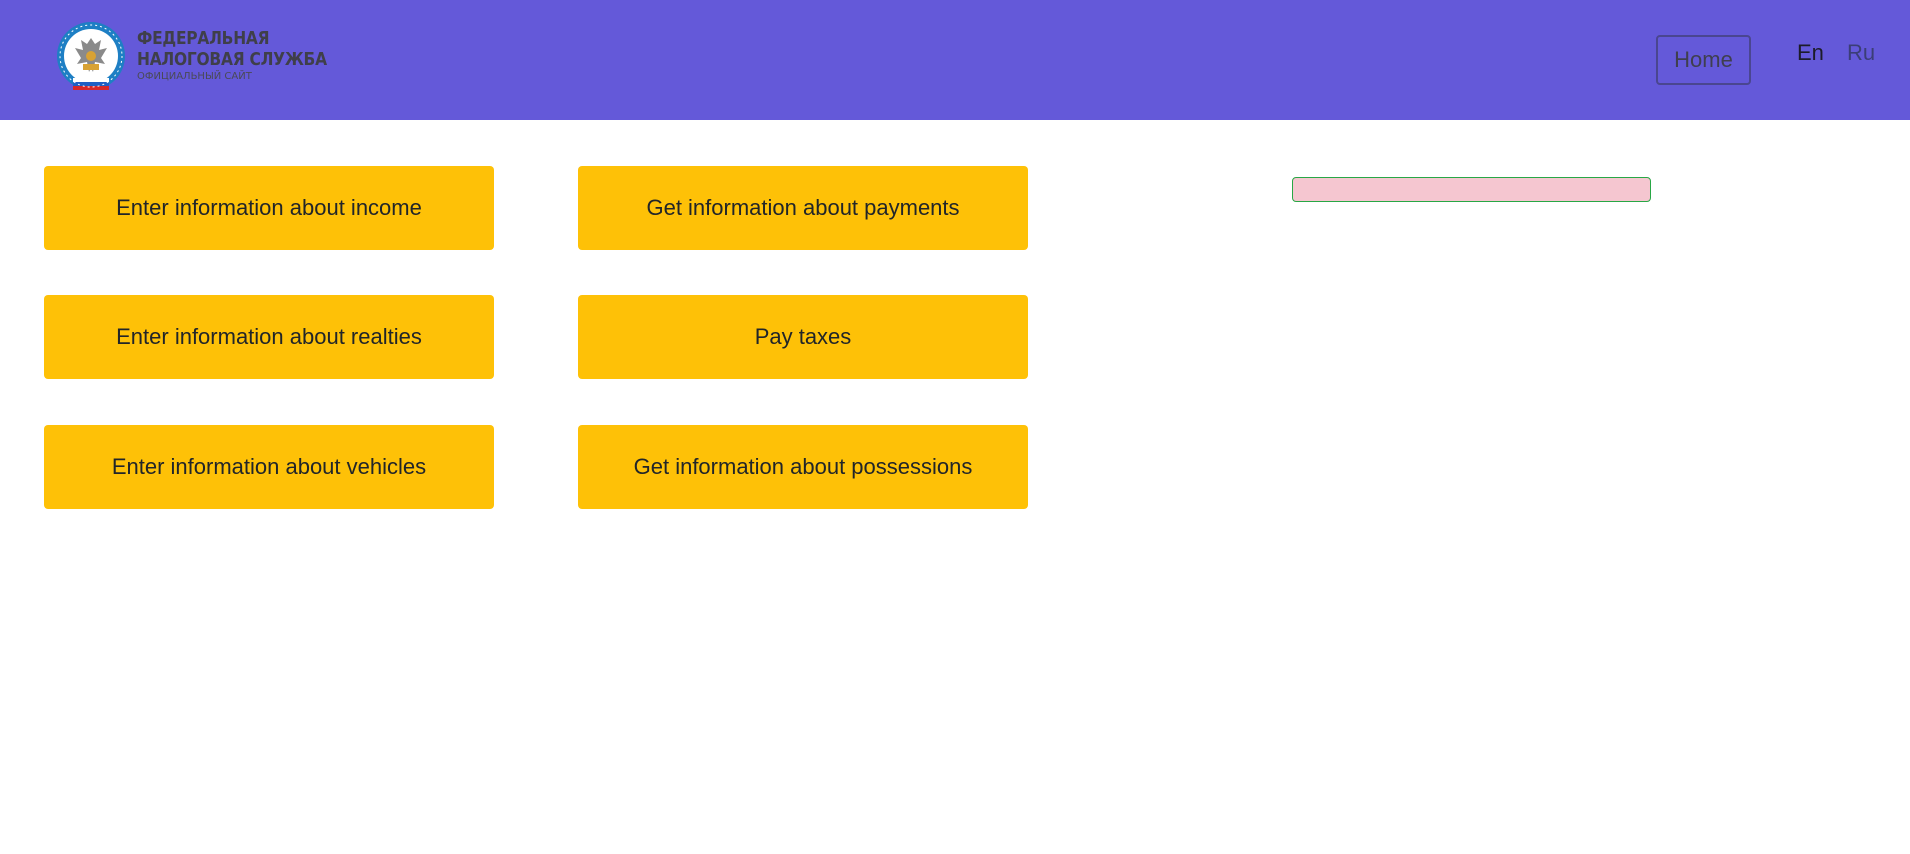 This screenshot has width=1910, height=854. I want to click on language-ru-link: Ru, so click(1861, 53).